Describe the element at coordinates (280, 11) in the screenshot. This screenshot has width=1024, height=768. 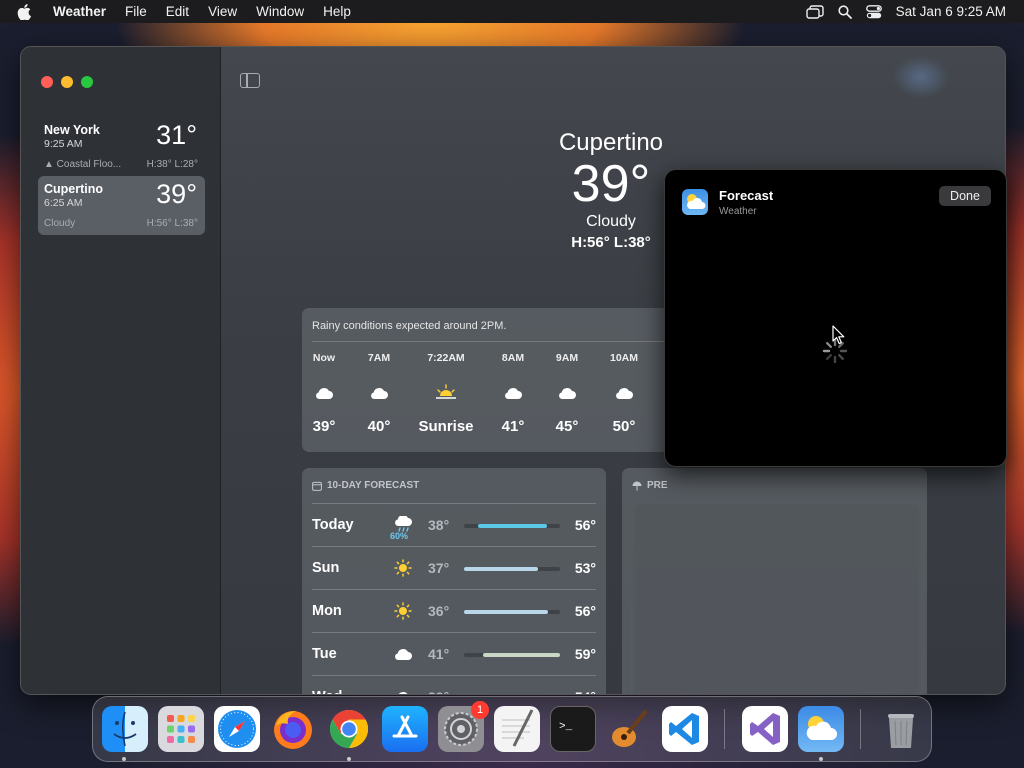
I see `menu-window: Window` at that location.